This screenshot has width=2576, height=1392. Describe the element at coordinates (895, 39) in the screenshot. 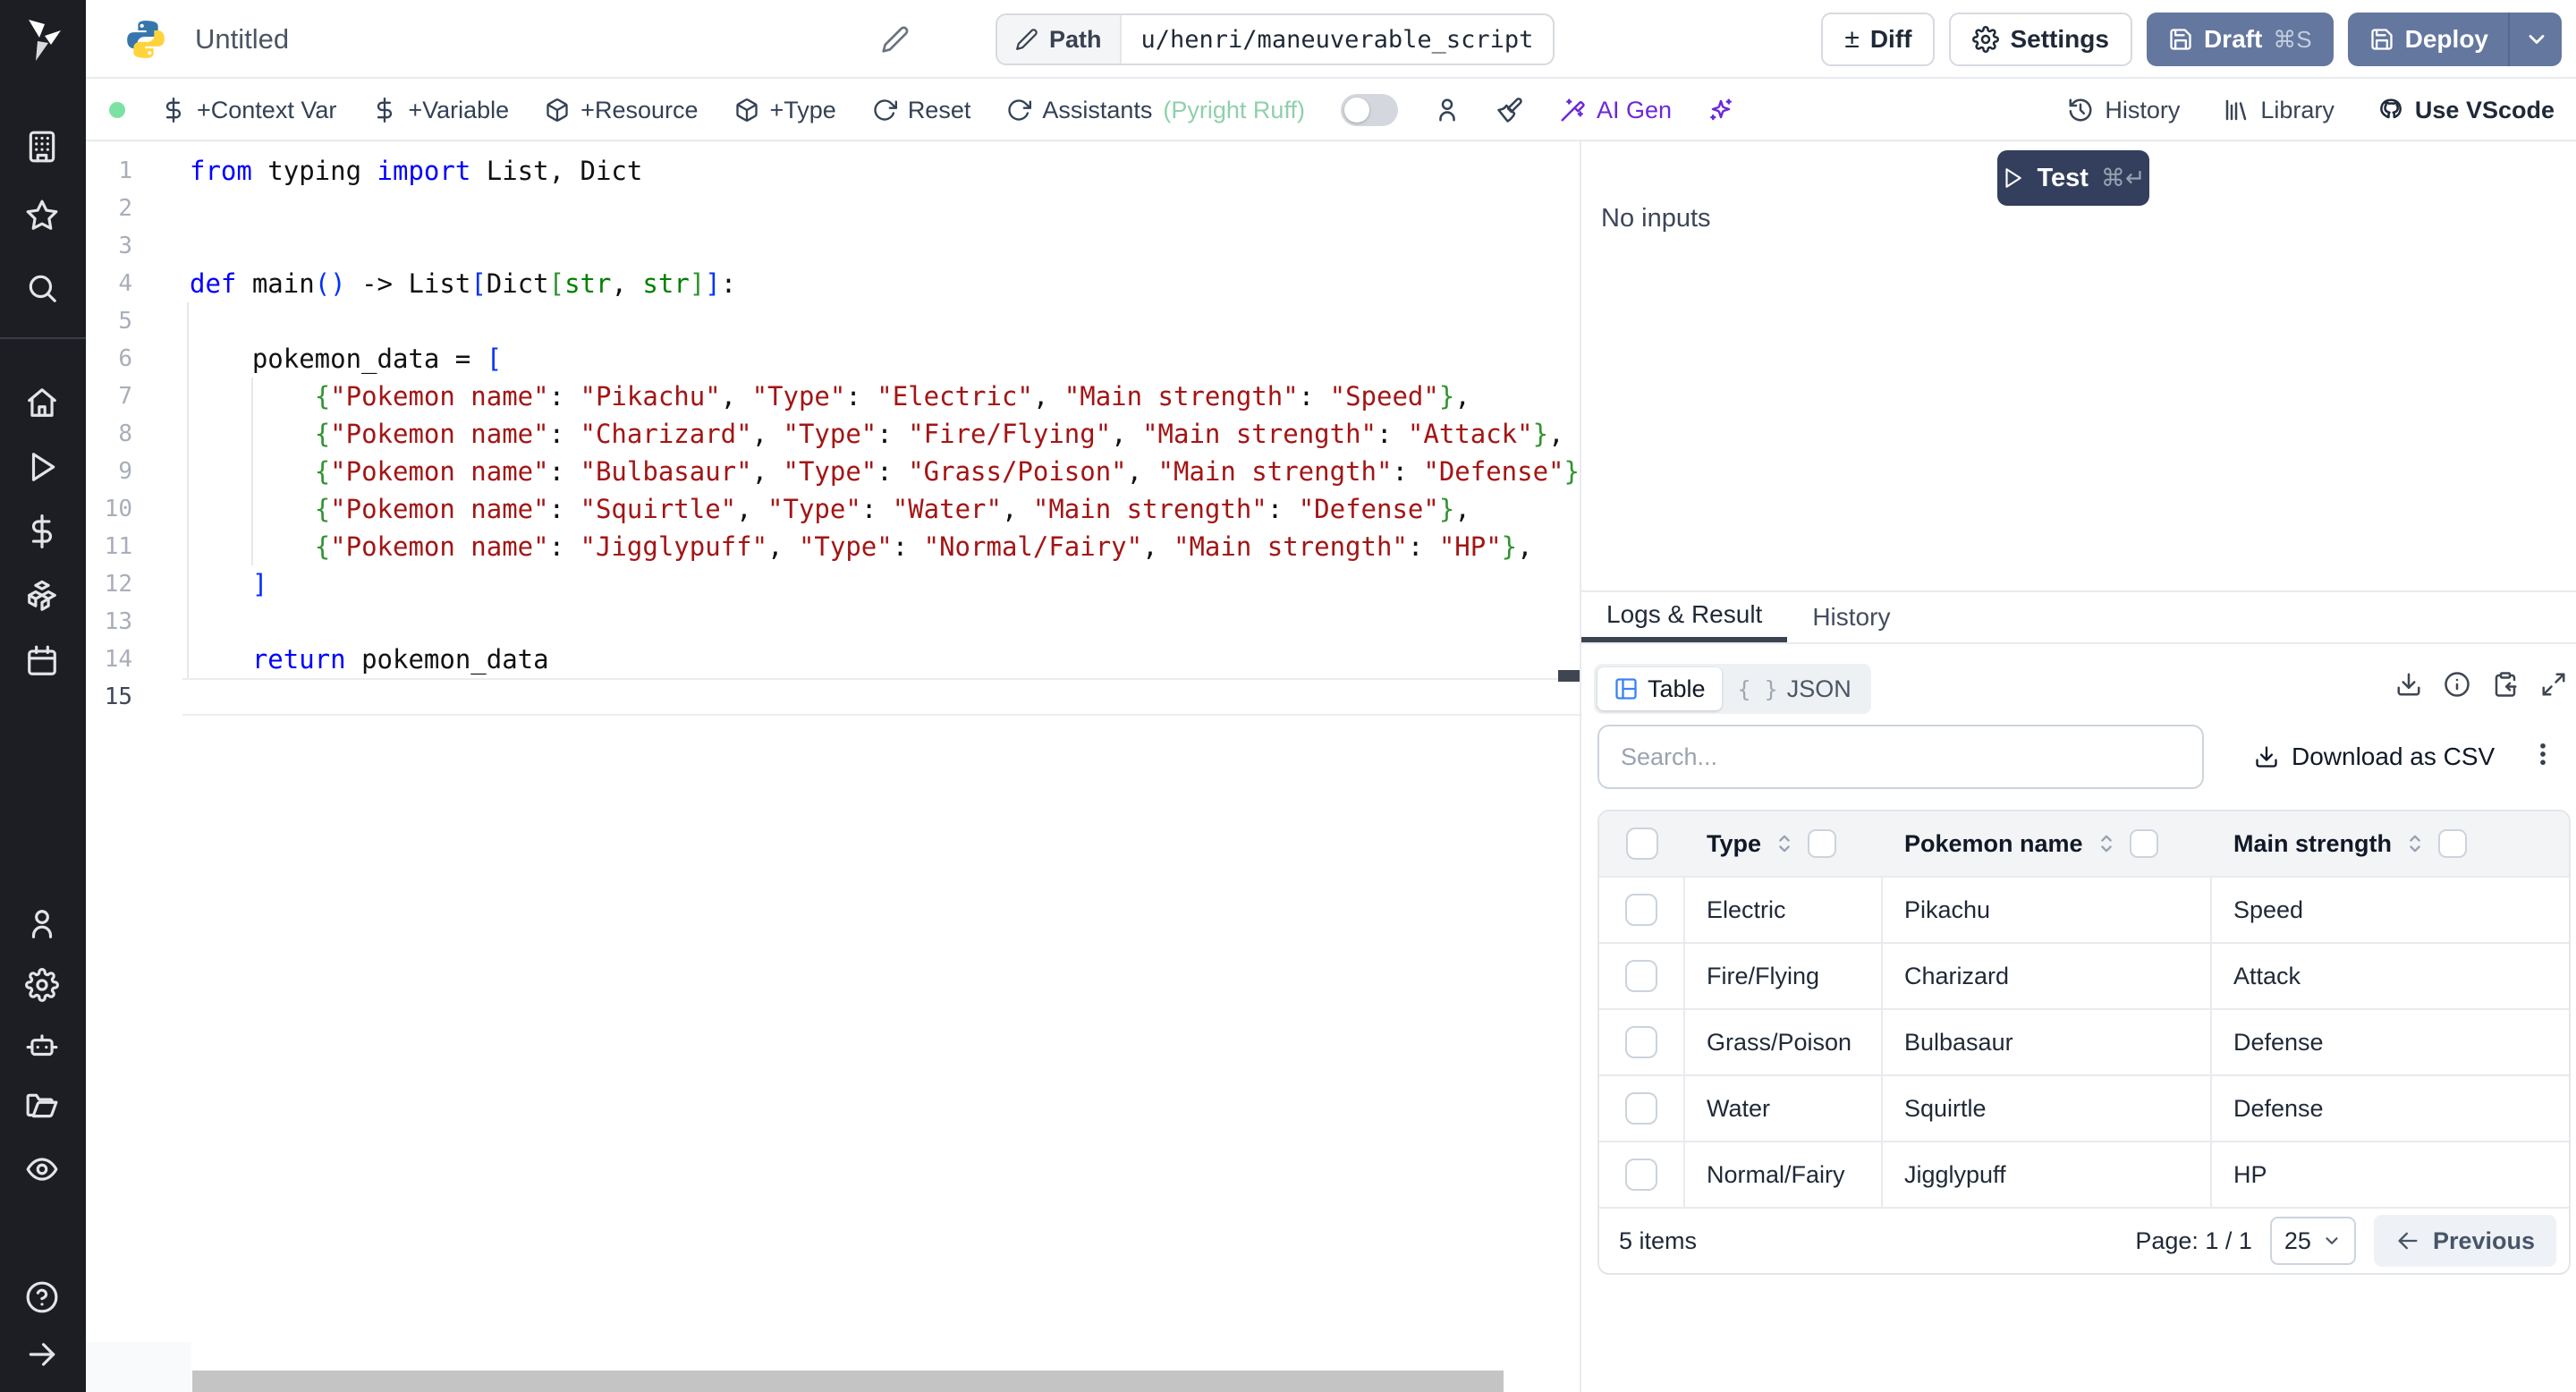

I see `edit-summary-pencil-icon` at that location.